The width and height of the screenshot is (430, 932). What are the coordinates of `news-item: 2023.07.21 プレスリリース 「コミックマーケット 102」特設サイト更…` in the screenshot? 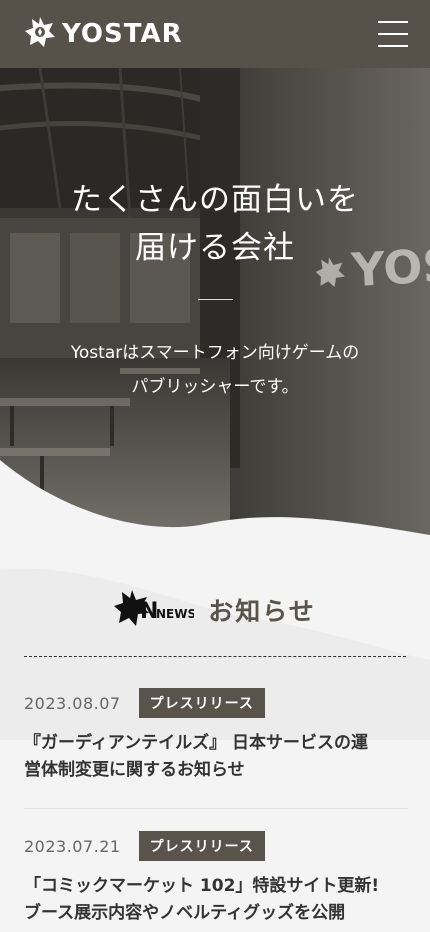 It's located at (216, 879).